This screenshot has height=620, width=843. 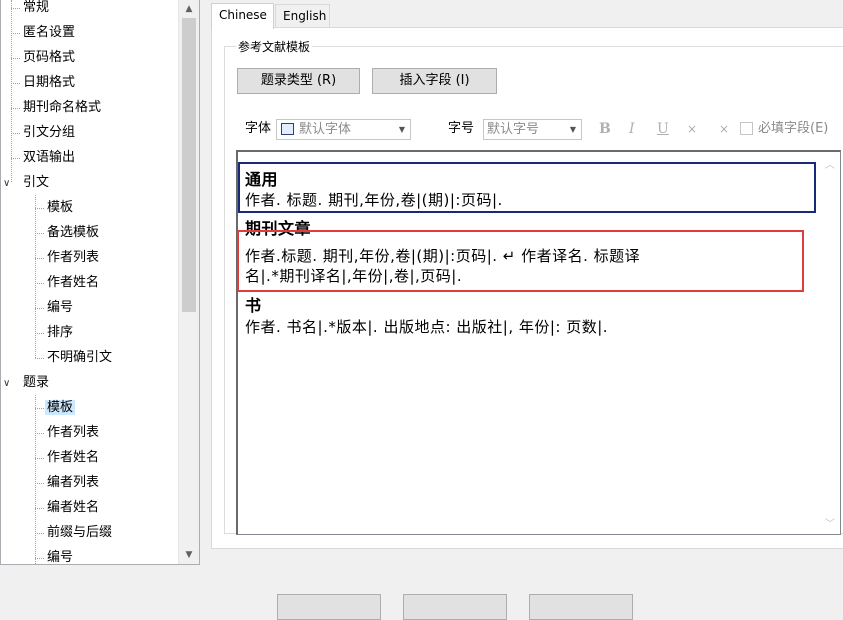 I want to click on size-select: 默认字号 ▼, so click(x=532, y=129).